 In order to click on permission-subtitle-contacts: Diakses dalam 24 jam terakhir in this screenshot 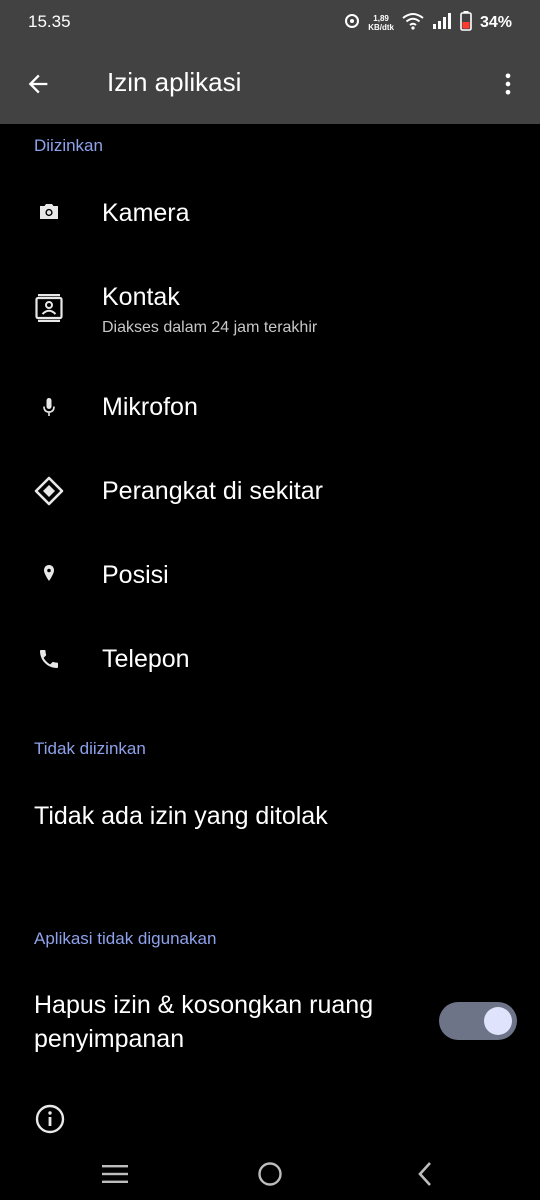, I will do `click(210, 327)`.